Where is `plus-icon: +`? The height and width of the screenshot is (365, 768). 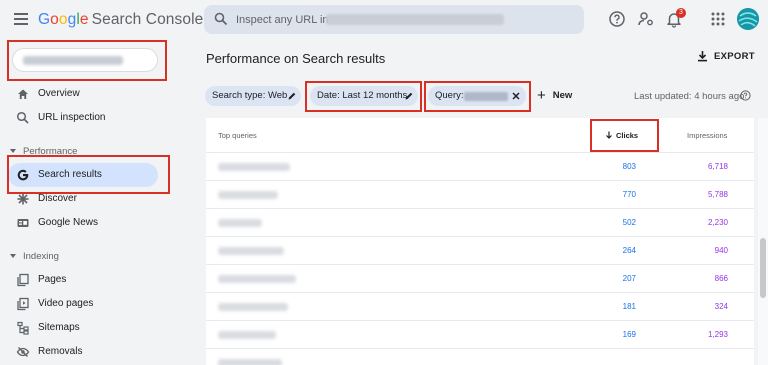 plus-icon: + is located at coordinates (541, 95).